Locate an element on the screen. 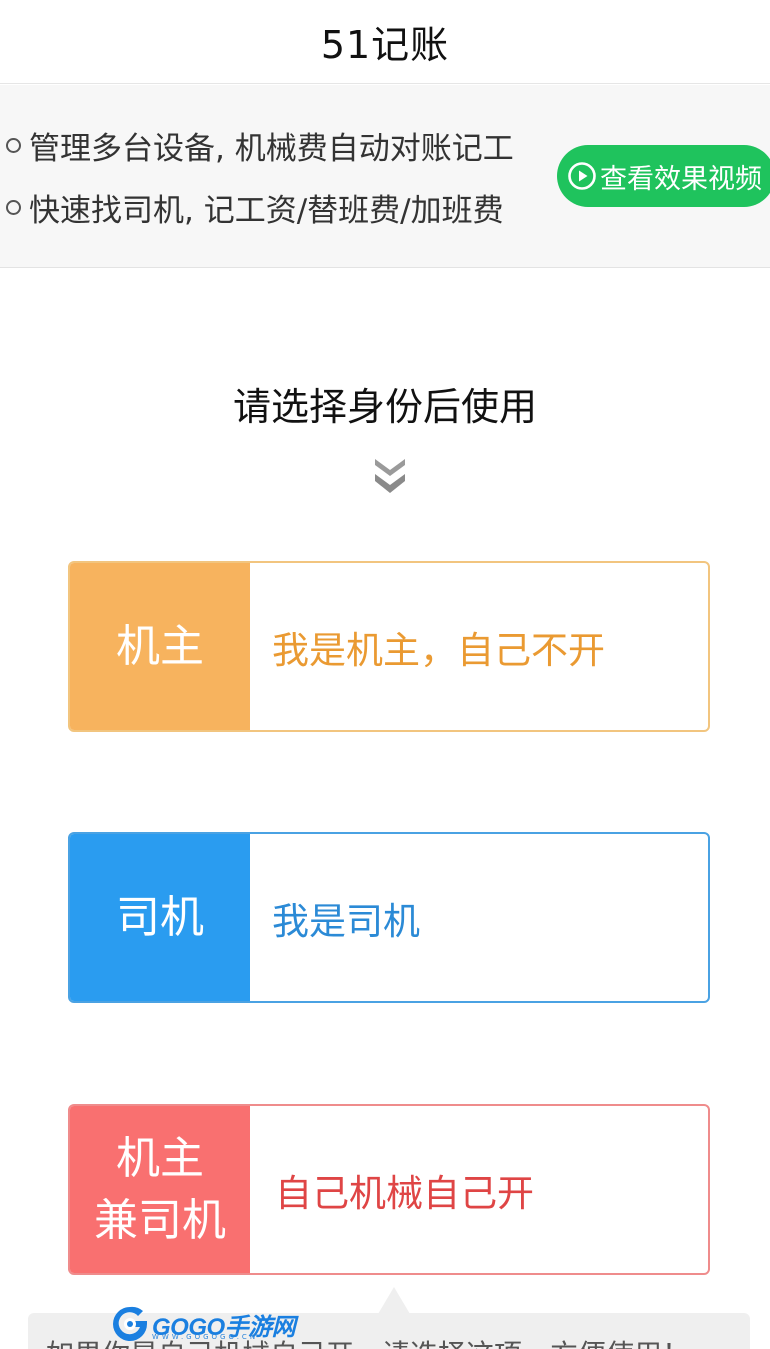 Image resolution: width=770 pixels, height=1349 pixels. watermark-logo: GOGO手游网 WWW.GOGOGO.CN is located at coordinates (203, 1324).